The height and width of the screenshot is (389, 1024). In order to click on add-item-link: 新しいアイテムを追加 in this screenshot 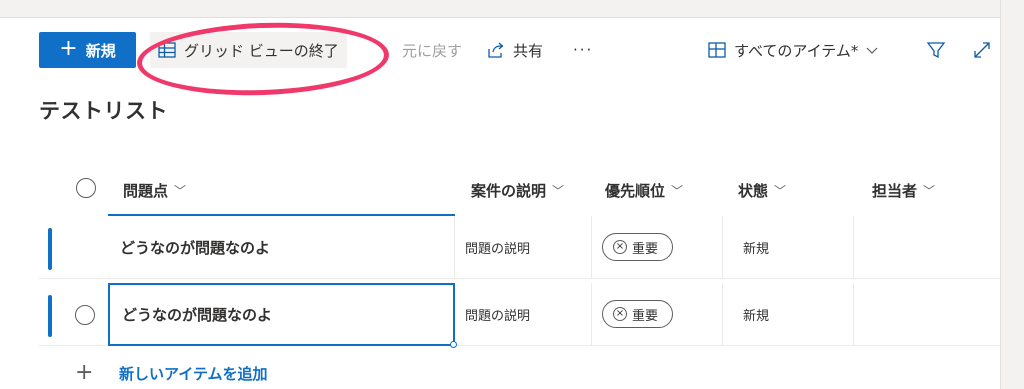, I will do `click(193, 373)`.